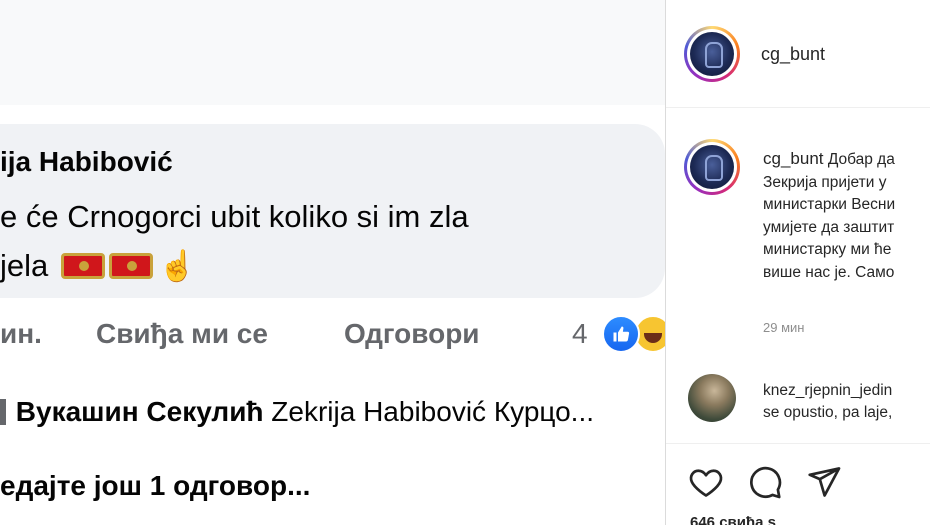 The width and height of the screenshot is (930, 525). Describe the element at coordinates (234, 266) in the screenshot. I see `comment-line-2: jela ☝` at that location.